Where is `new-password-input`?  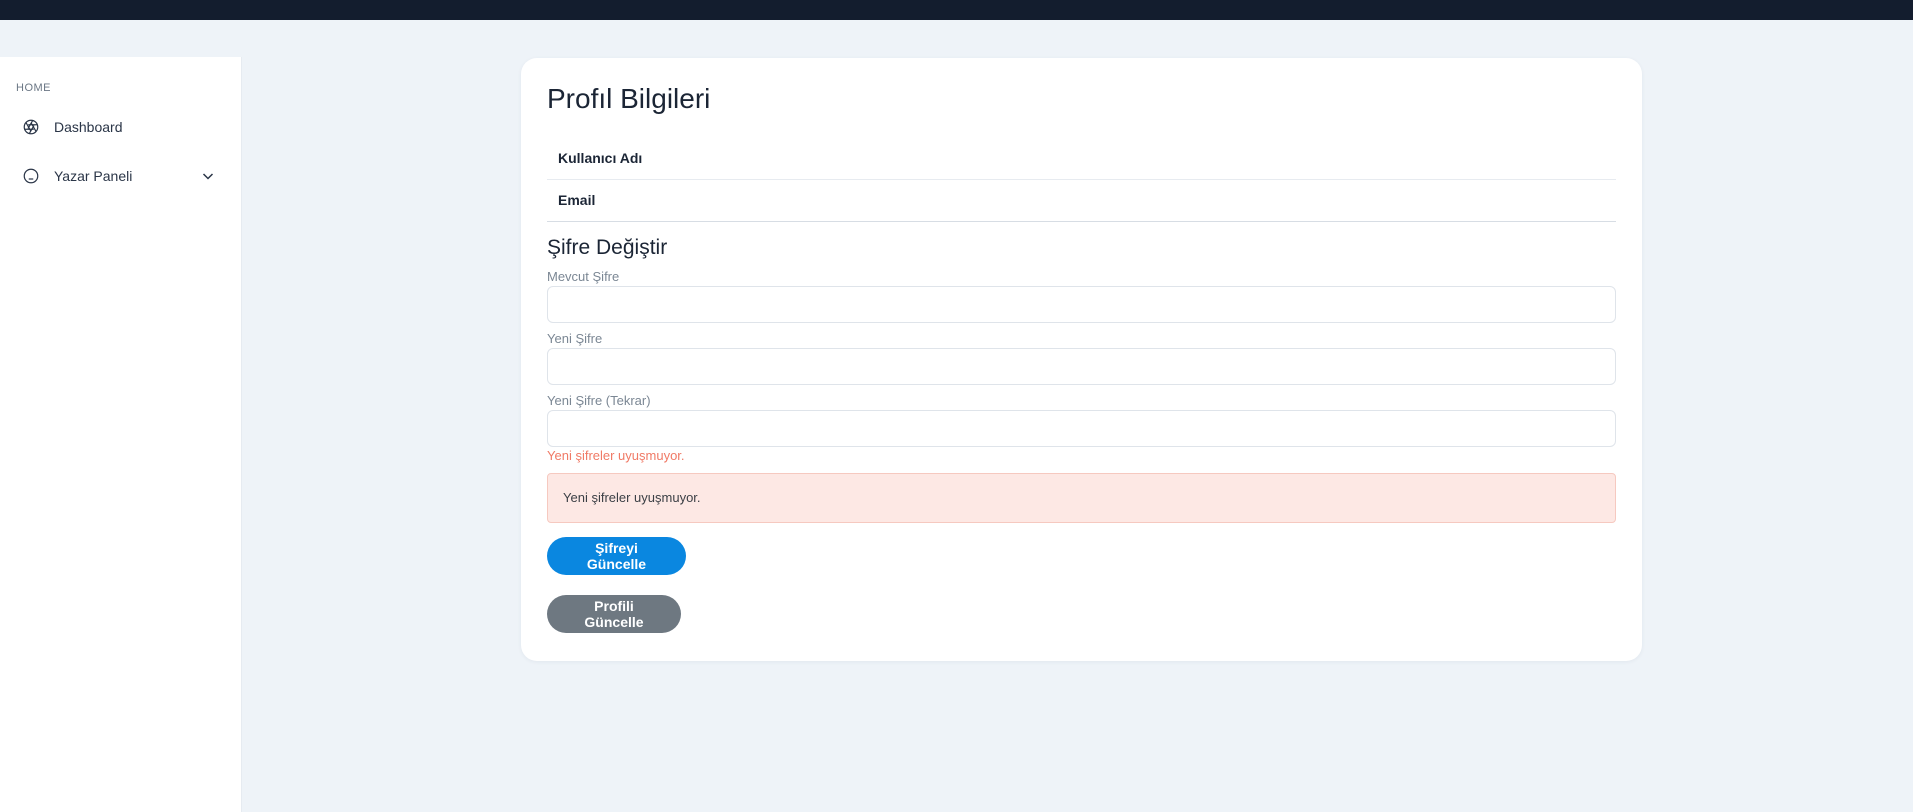
new-password-input is located at coordinates (1081, 366).